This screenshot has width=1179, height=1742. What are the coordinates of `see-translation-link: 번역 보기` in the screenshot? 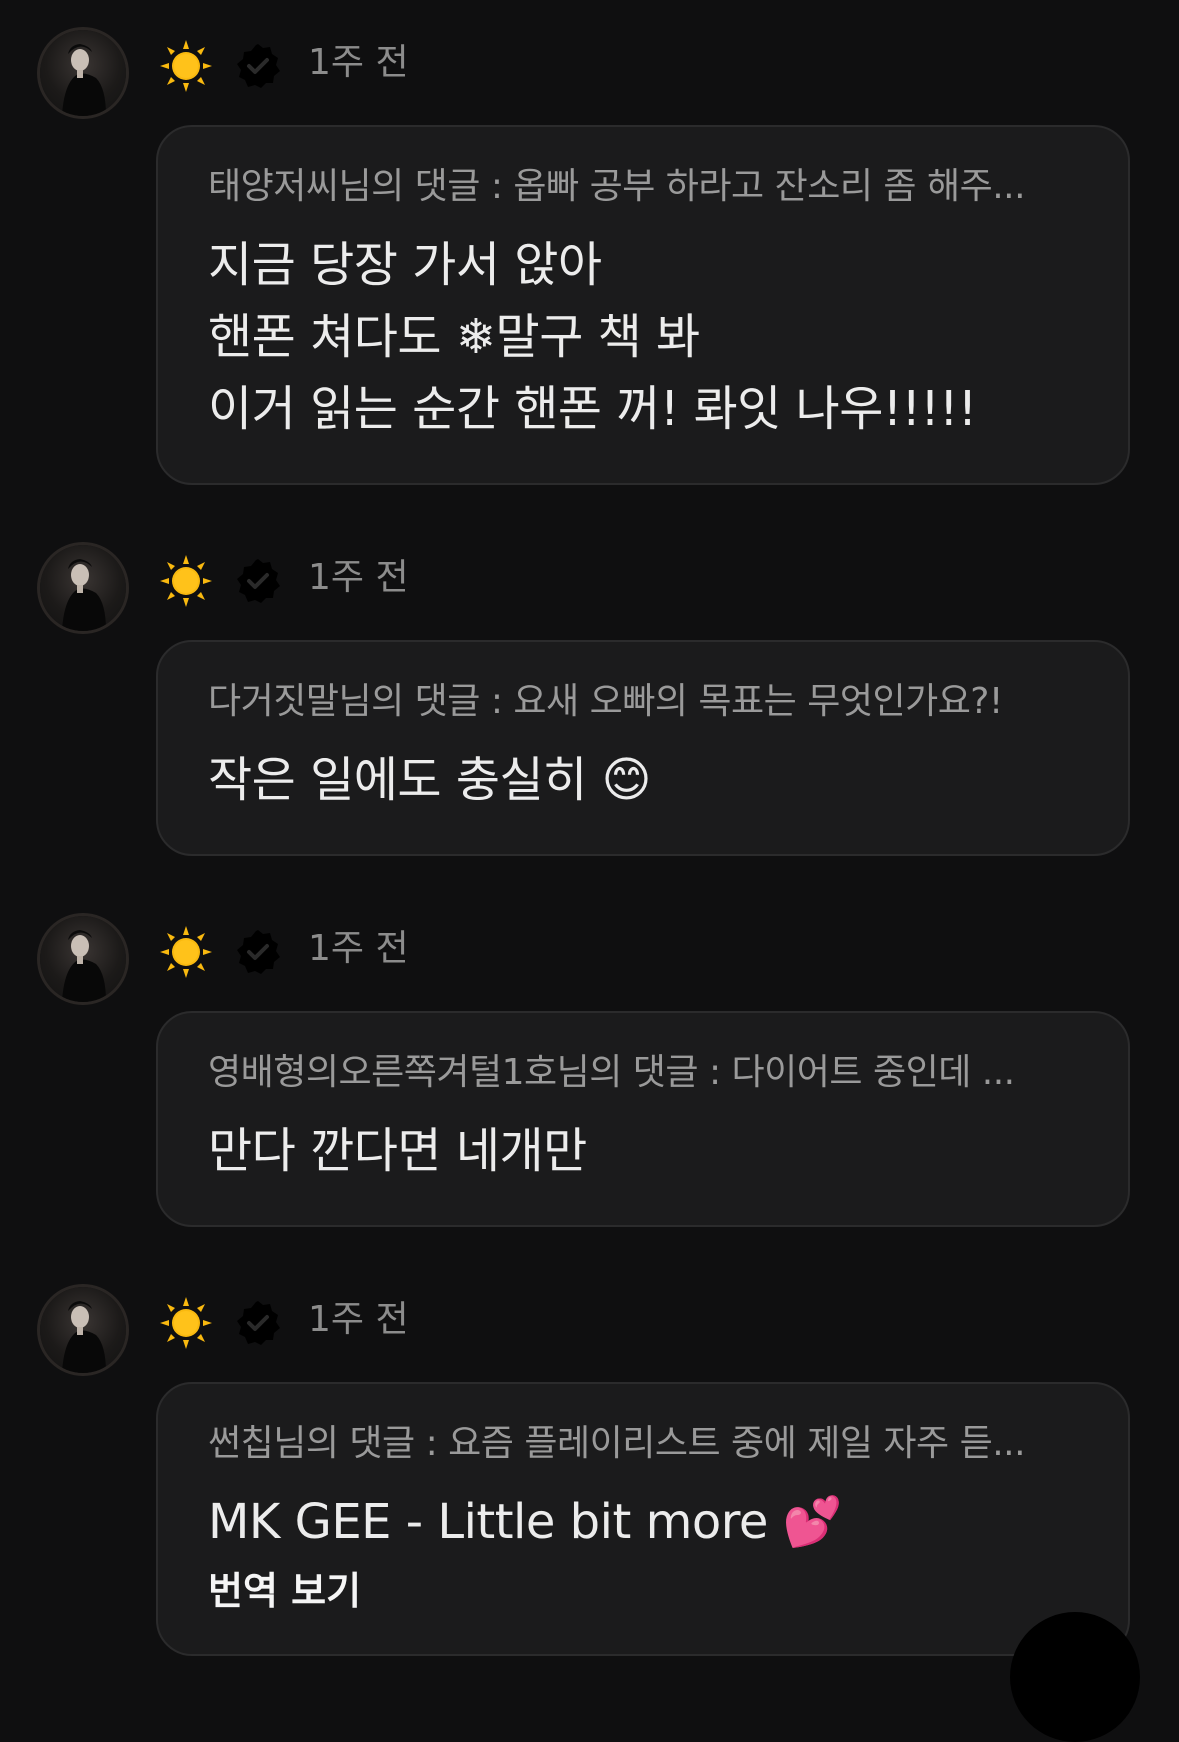 It's located at (644, 1591).